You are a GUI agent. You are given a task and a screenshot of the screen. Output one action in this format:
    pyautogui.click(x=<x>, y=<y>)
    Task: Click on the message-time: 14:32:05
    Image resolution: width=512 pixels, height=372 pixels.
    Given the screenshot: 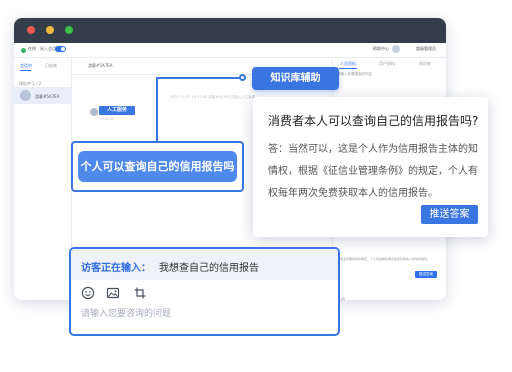 What is the action you would take?
    pyautogui.click(x=107, y=119)
    